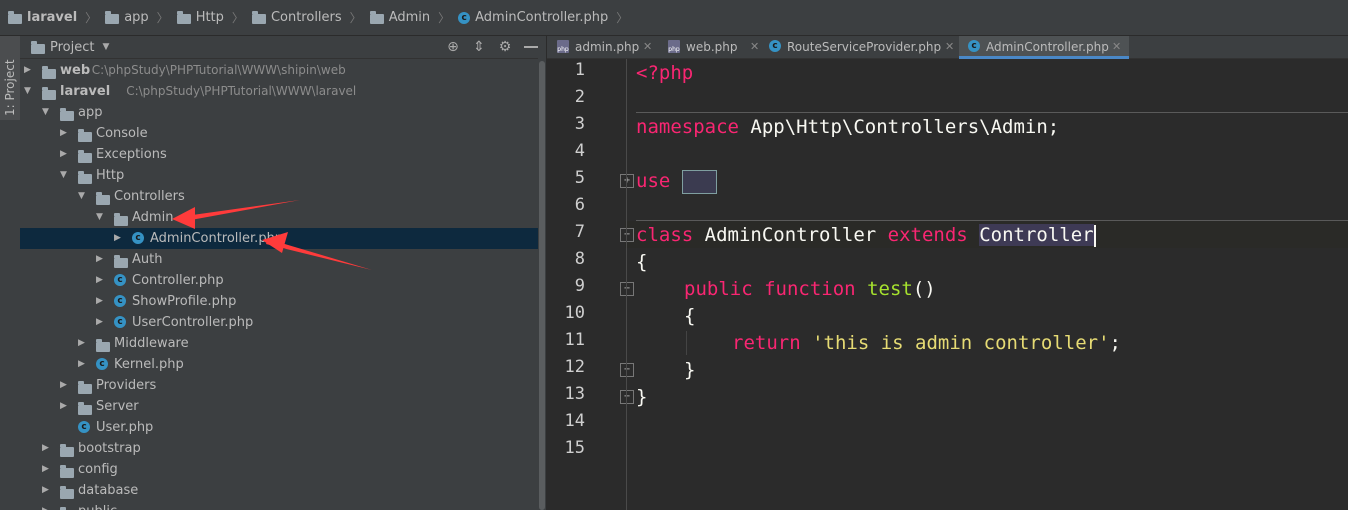 This screenshot has height=510, width=1348. Describe the element at coordinates (607, 47) in the screenshot. I see `tab-admin-php: php admin.php ✕` at that location.